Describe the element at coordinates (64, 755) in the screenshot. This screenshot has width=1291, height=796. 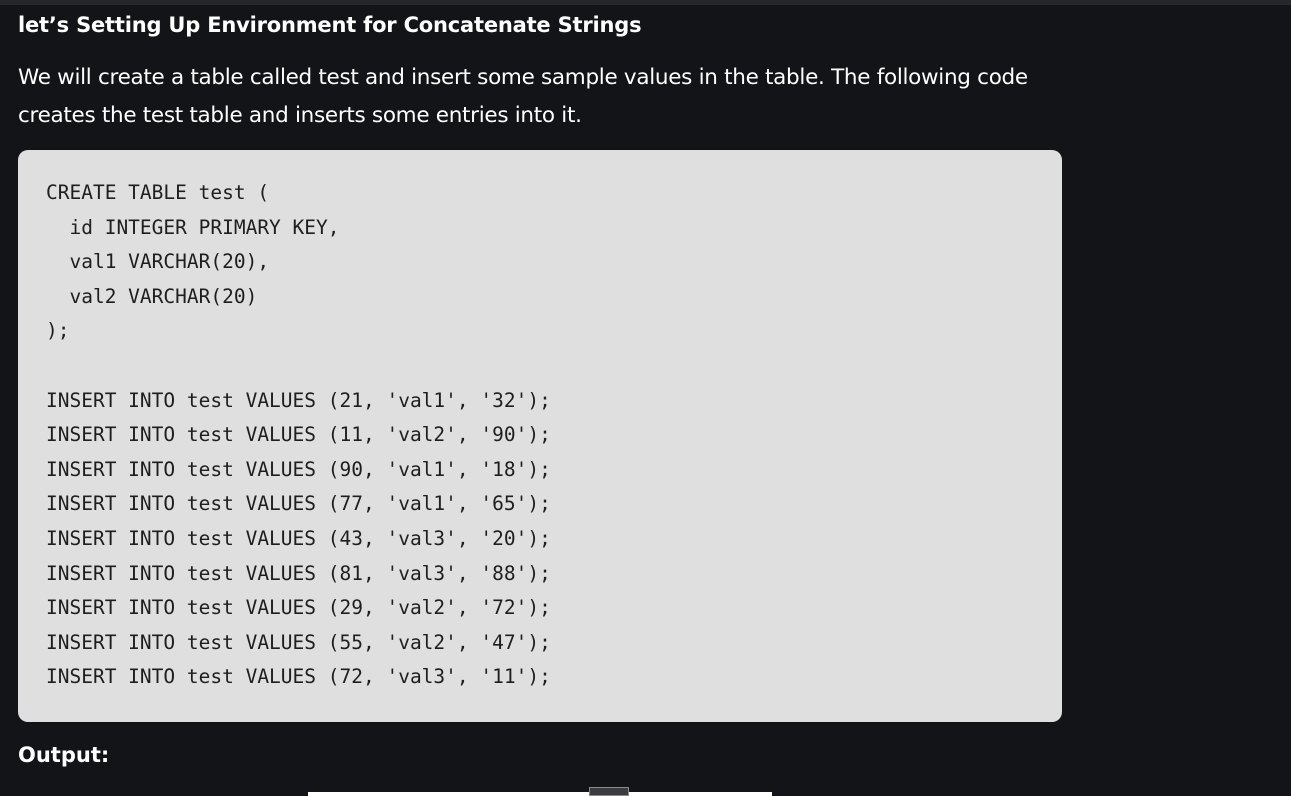
I see `output-label: Output:` at that location.